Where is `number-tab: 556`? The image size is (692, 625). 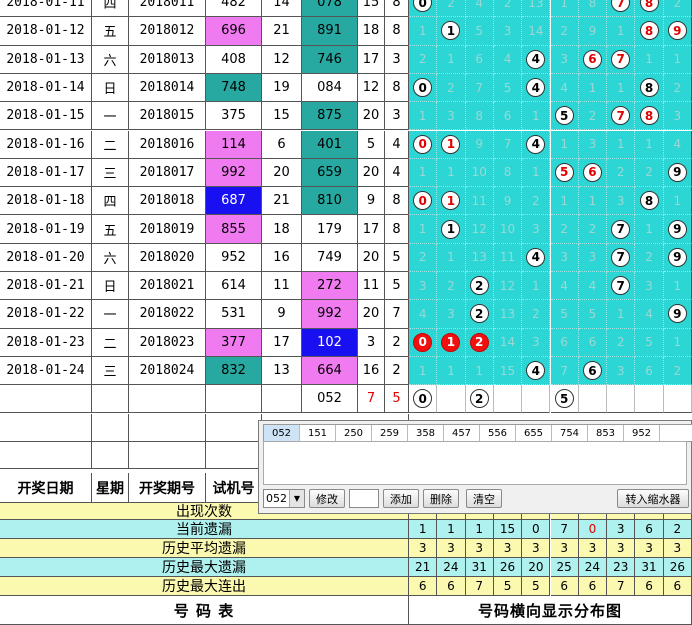
number-tab: 556 is located at coordinates (498, 433).